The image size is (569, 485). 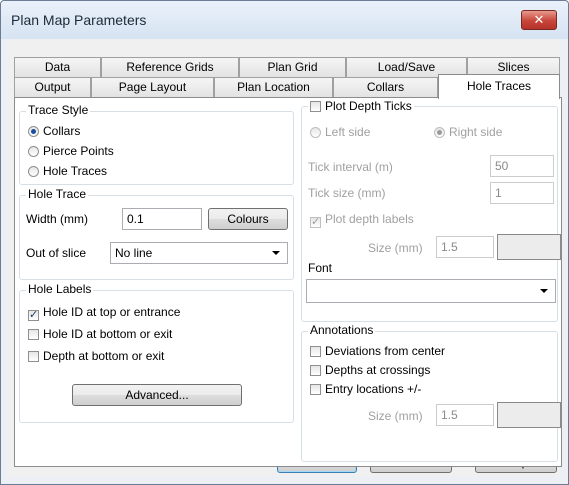 I want to click on hole-labels-label: Hole Labels, so click(x=60, y=289).